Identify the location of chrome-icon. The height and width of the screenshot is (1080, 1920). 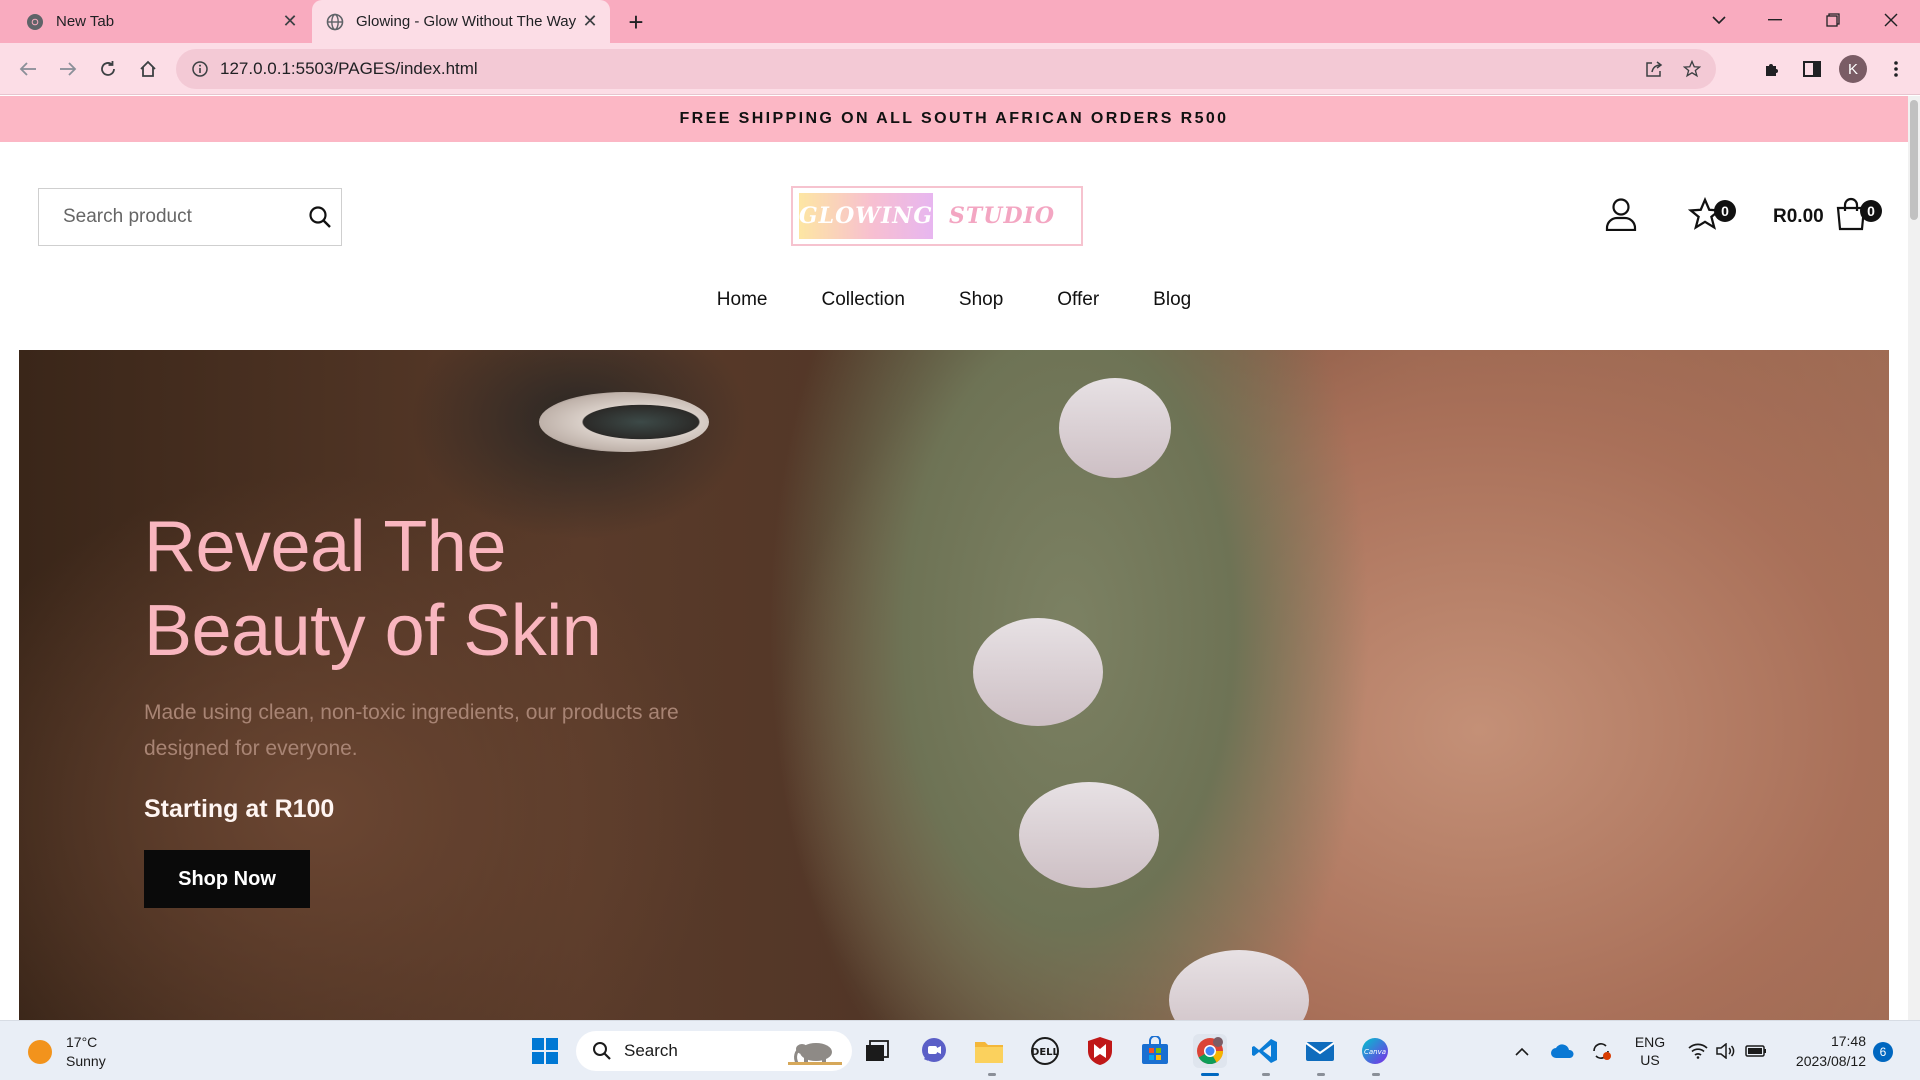
(35, 22).